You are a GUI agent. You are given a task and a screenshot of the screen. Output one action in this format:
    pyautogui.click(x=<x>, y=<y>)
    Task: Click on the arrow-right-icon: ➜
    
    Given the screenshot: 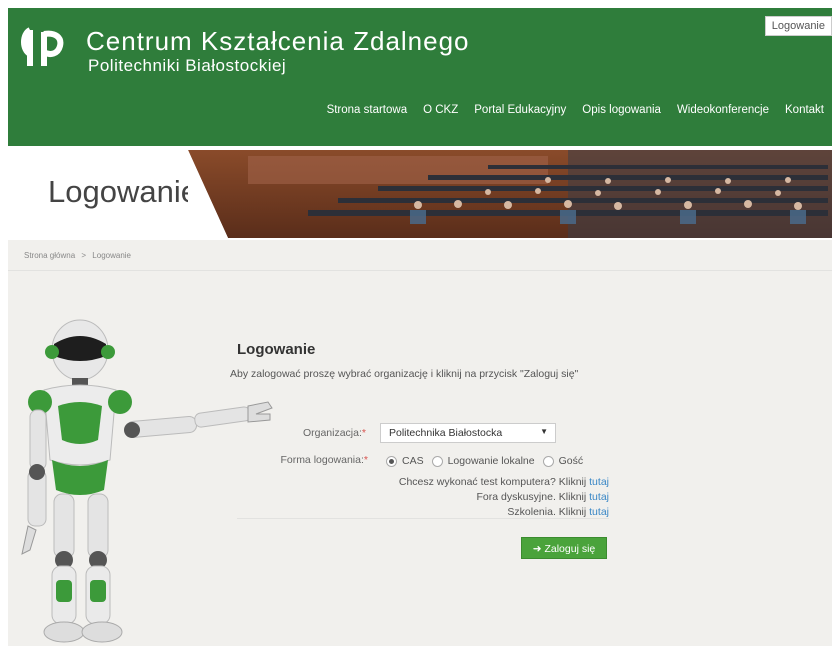 What is the action you would take?
    pyautogui.click(x=537, y=549)
    